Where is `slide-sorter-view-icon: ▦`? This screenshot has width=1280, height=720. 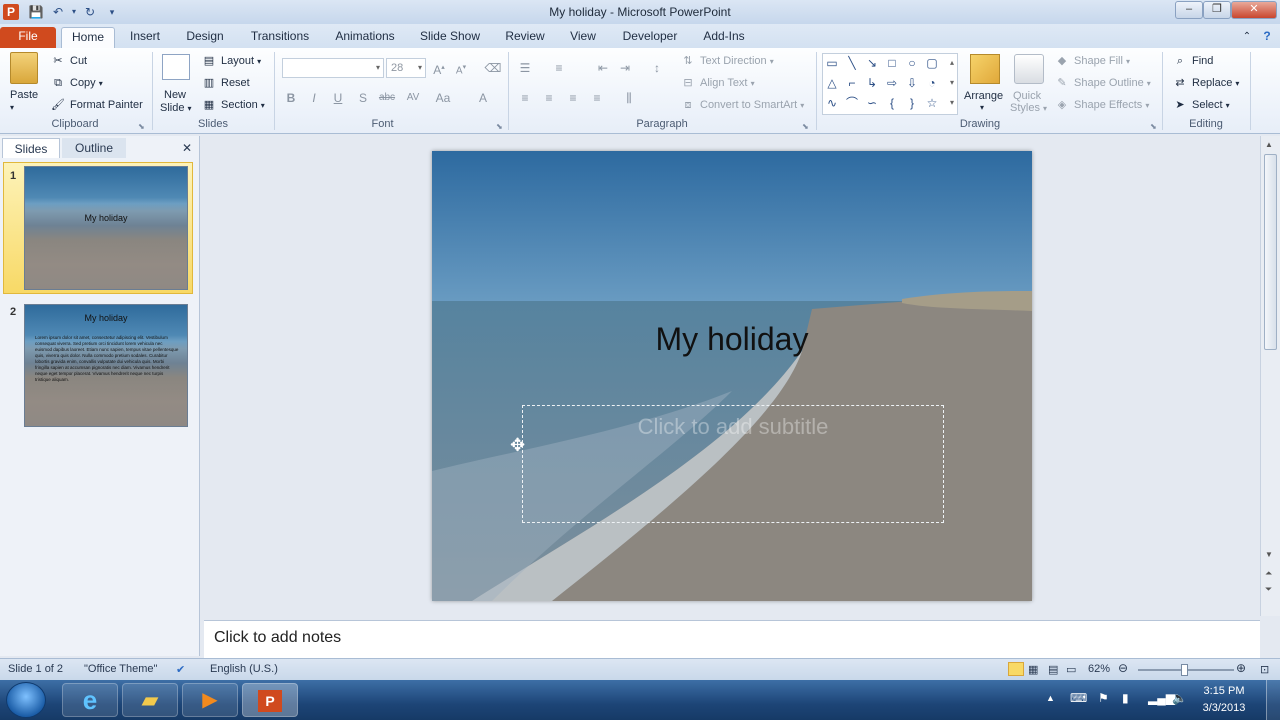
slide-sorter-view-icon: ▦ is located at coordinates (1033, 669).